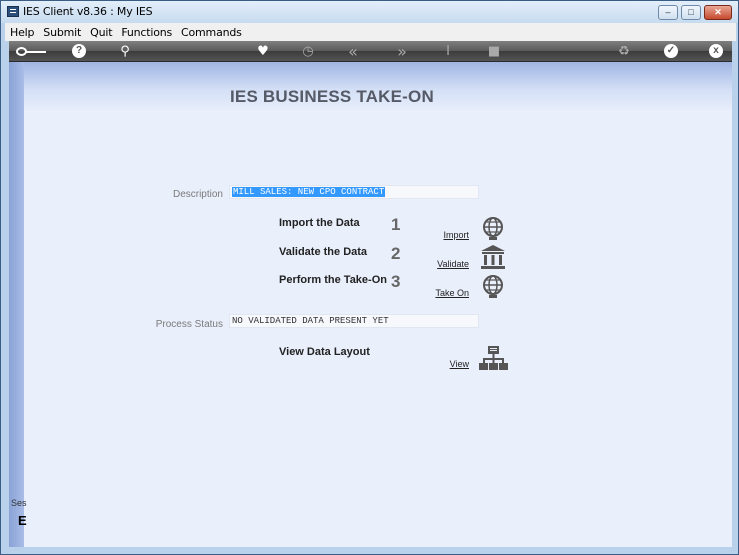 The height and width of the screenshot is (555, 739). Describe the element at coordinates (396, 281) in the screenshot. I see `step-takeon-number: 3` at that location.